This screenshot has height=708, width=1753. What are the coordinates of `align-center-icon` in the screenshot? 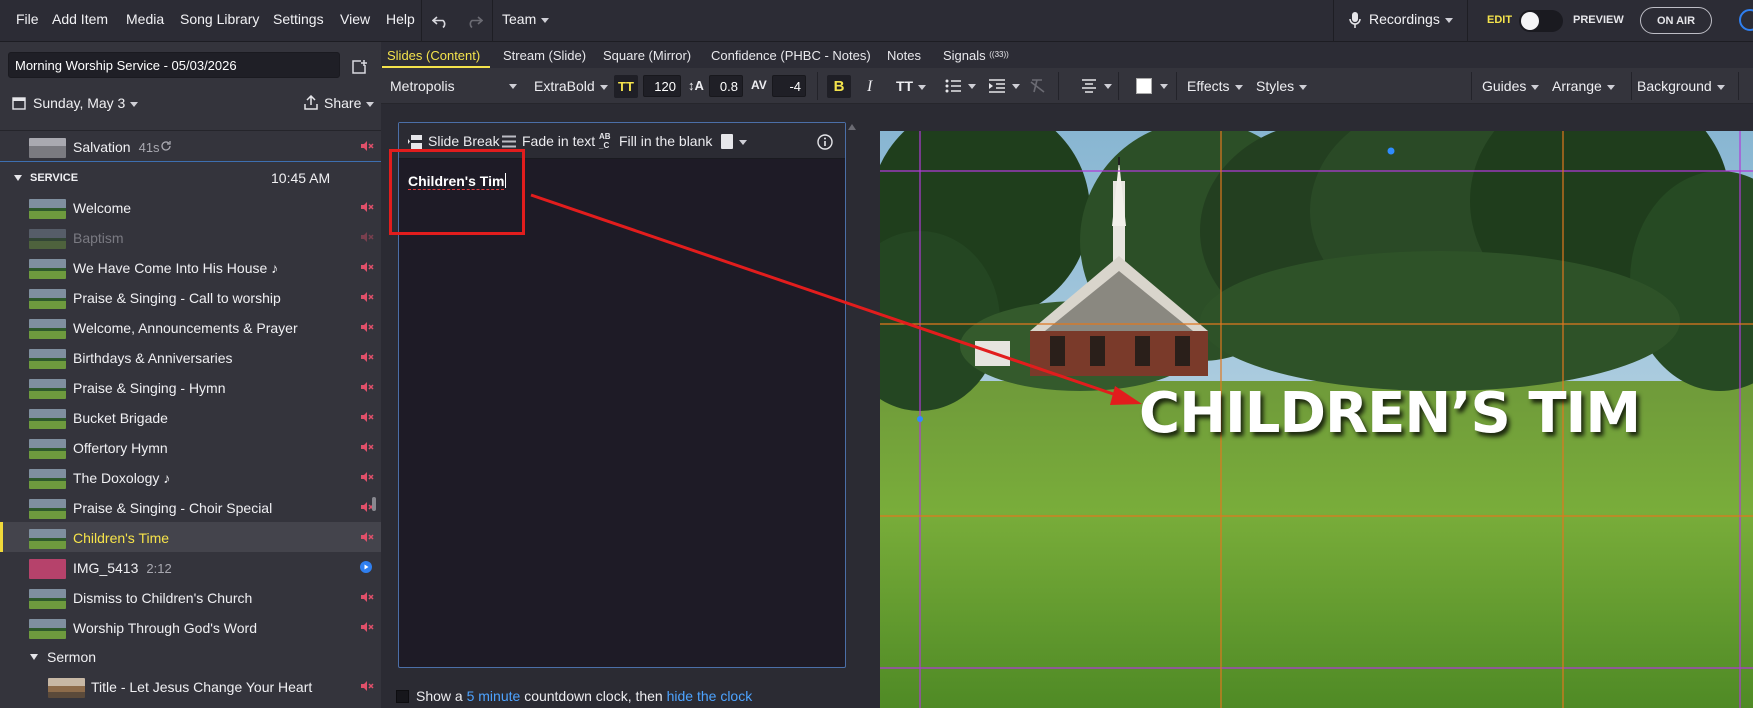 It's located at (1089, 86).